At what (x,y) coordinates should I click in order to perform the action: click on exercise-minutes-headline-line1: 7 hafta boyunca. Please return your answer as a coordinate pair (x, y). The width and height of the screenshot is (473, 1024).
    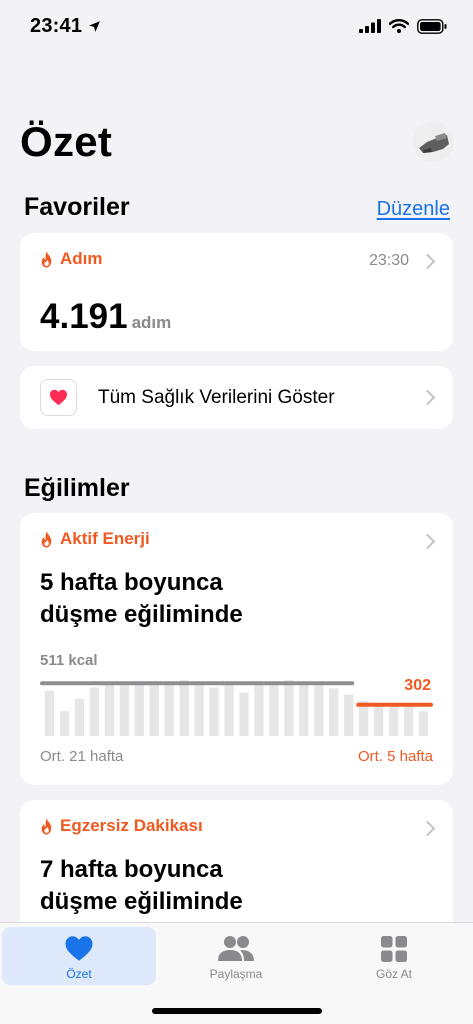
    Looking at the image, I should click on (131, 869).